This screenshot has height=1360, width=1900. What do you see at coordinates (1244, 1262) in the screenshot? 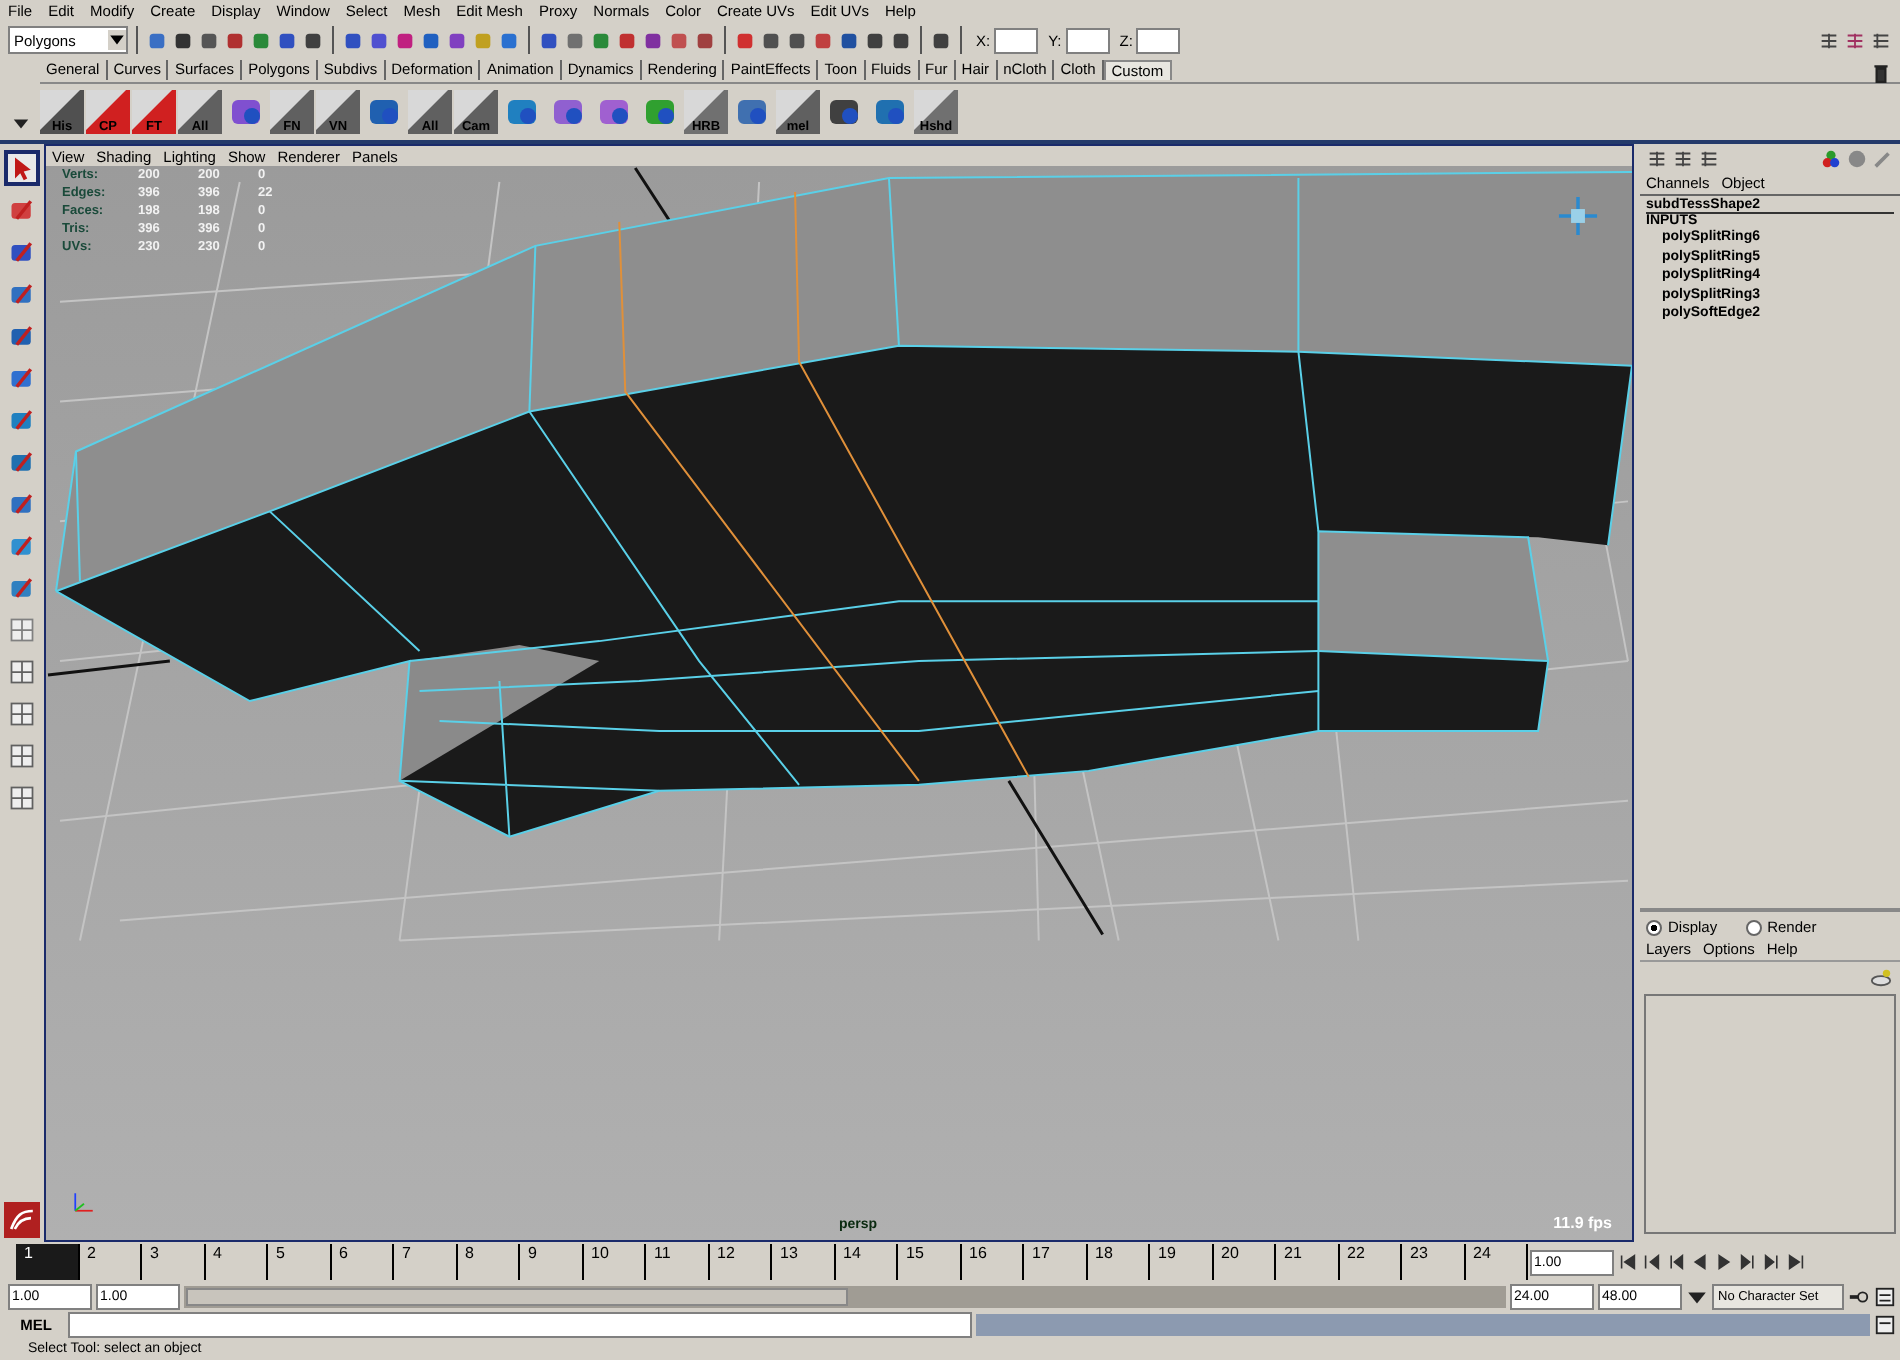
I see `frame-marker: 20` at bounding box center [1244, 1262].